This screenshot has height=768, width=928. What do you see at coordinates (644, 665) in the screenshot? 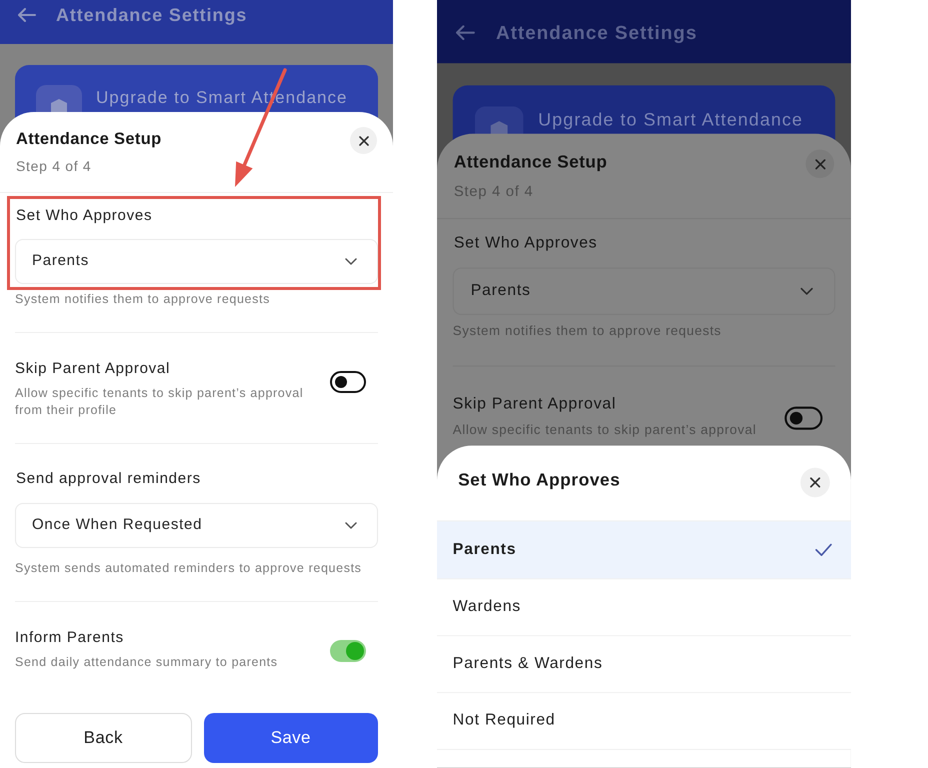
I see `option-row: Parents & Wardens` at bounding box center [644, 665].